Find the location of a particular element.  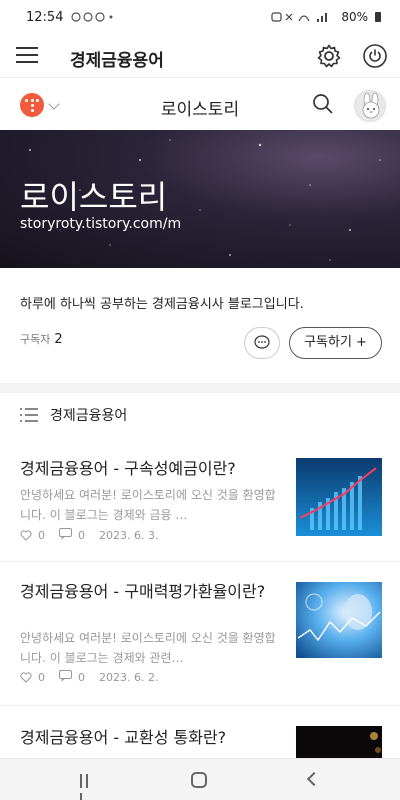

home-icon is located at coordinates (199, 780).